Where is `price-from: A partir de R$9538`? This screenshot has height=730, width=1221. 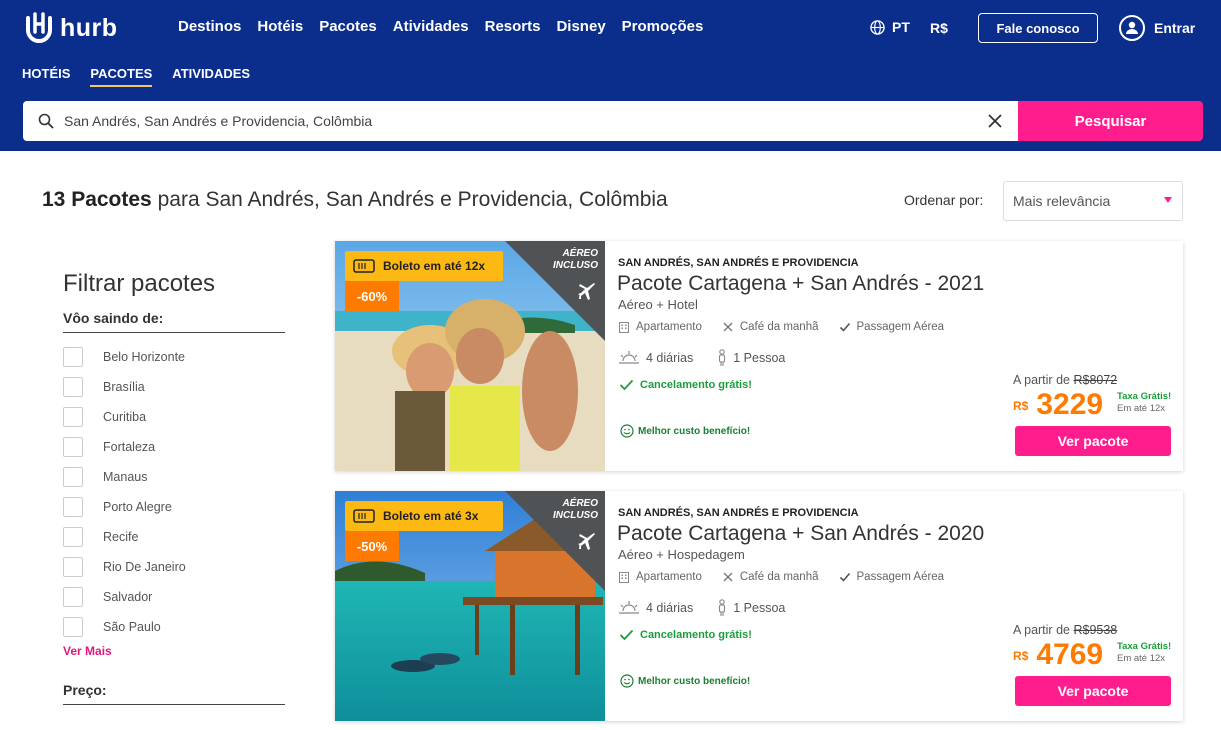 price-from: A partir de R$9538 is located at coordinates (1065, 630).